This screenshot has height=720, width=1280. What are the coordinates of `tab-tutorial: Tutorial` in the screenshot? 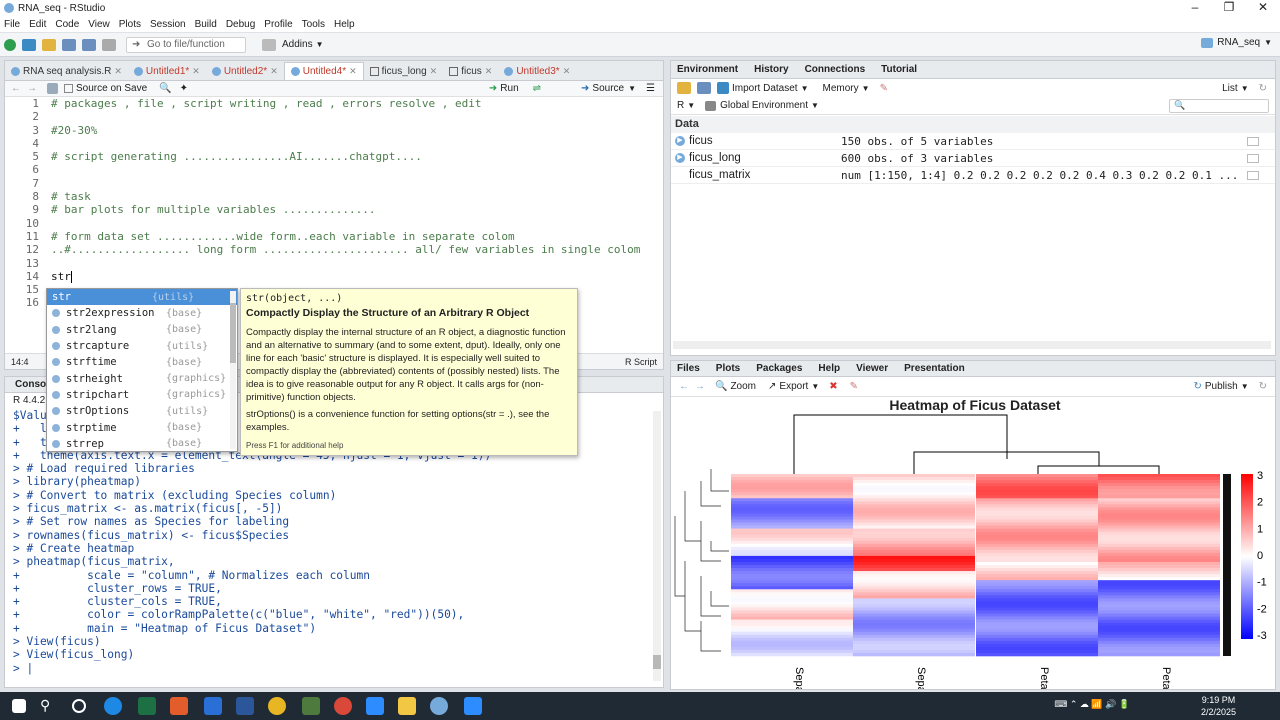 It's located at (899, 69).